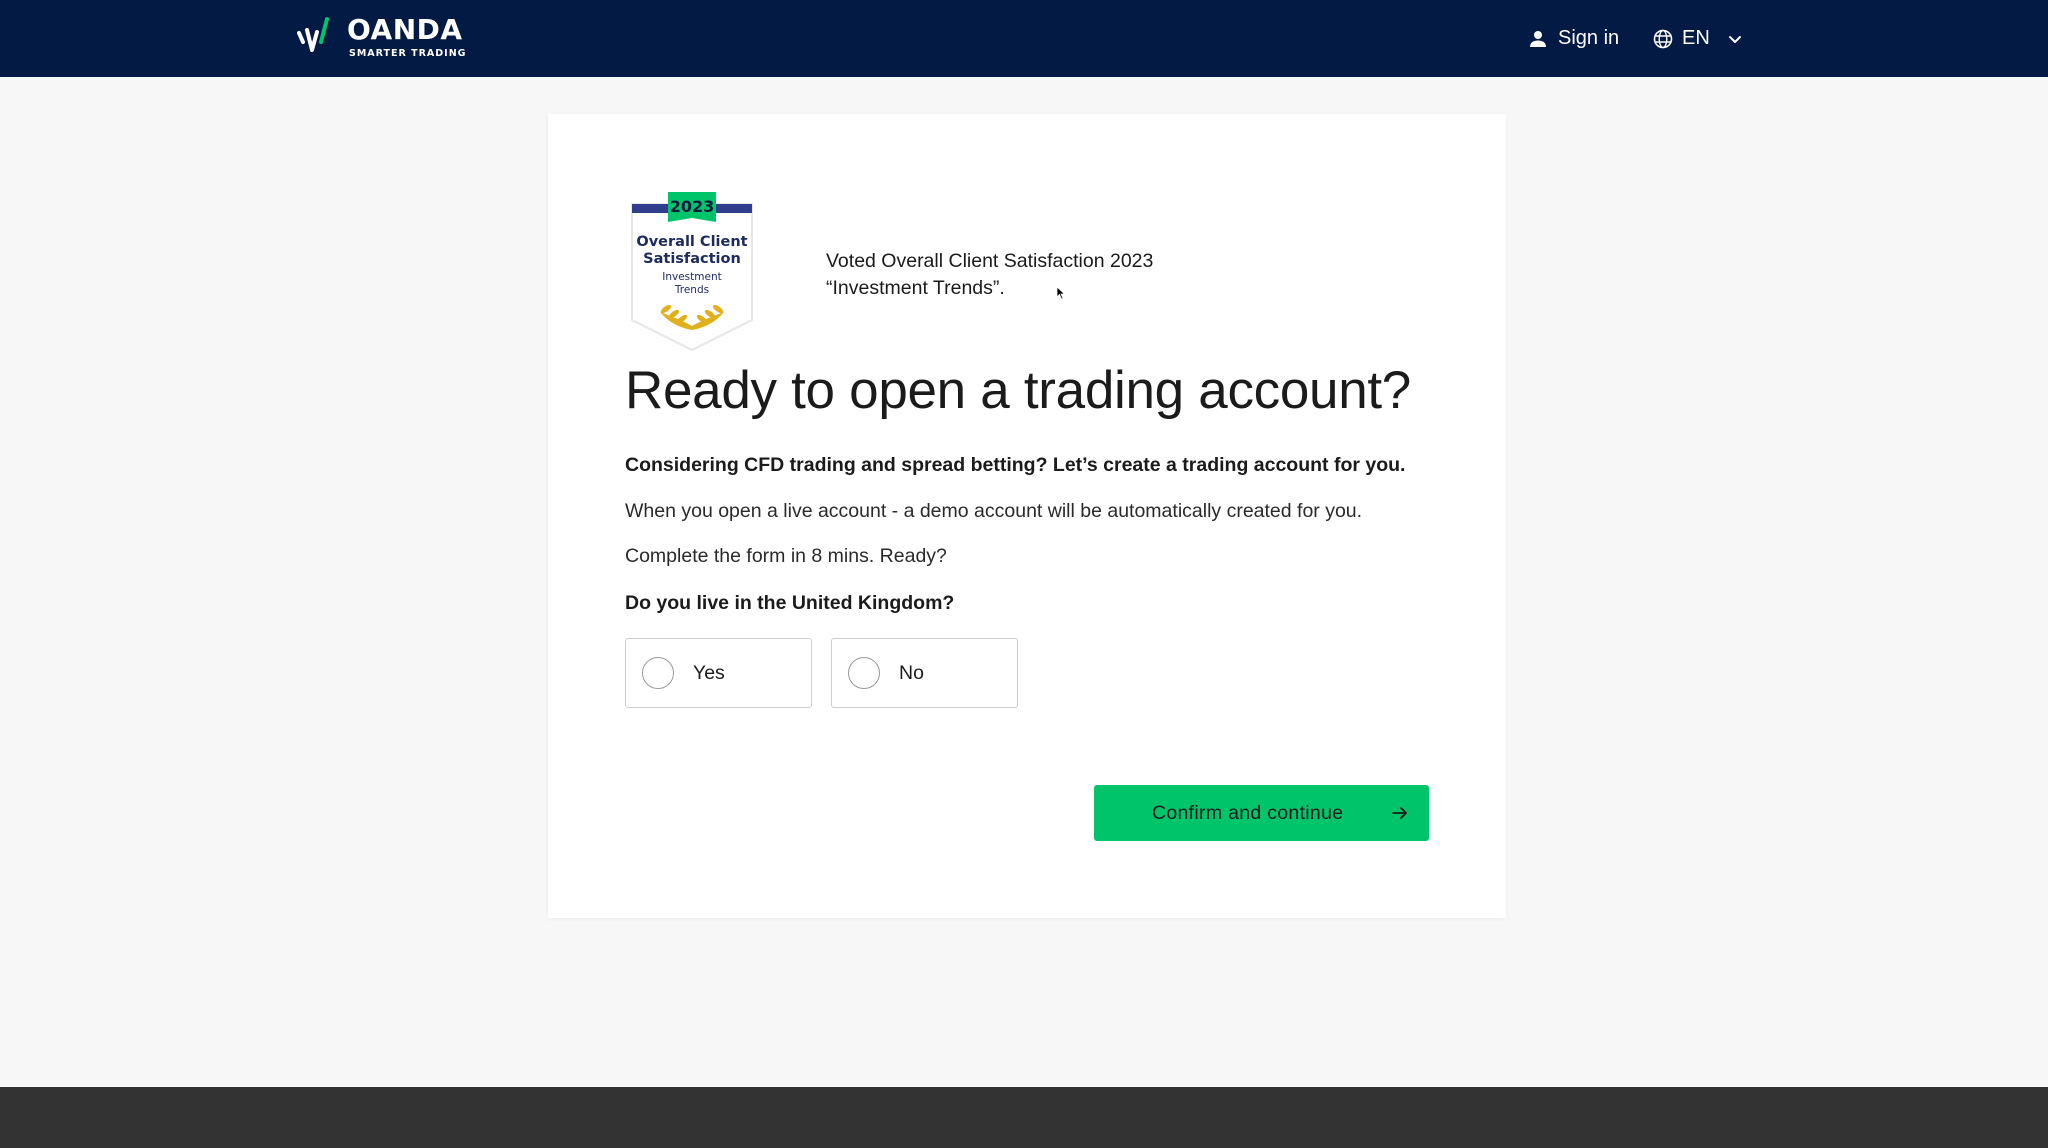  Describe the element at coordinates (692, 206) in the screenshot. I see `badge-year: 2023` at that location.